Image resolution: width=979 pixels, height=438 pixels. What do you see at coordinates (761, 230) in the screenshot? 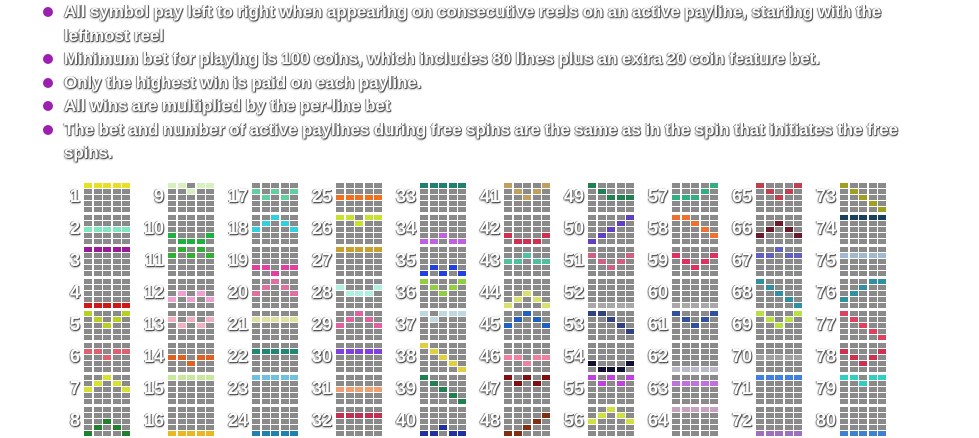
I see `payline-66: 66` at bounding box center [761, 230].